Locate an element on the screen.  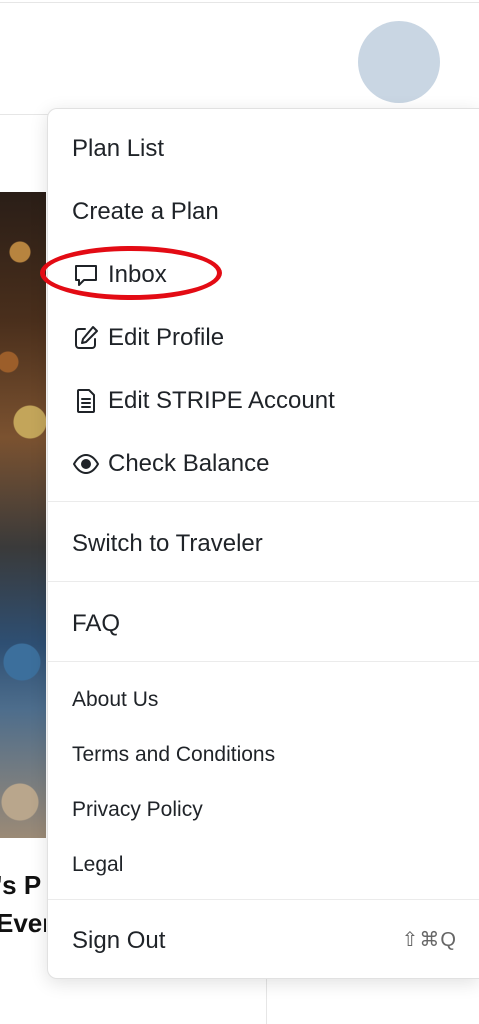
menu-item-edit-profile: Edit Profile is located at coordinates (148, 338).